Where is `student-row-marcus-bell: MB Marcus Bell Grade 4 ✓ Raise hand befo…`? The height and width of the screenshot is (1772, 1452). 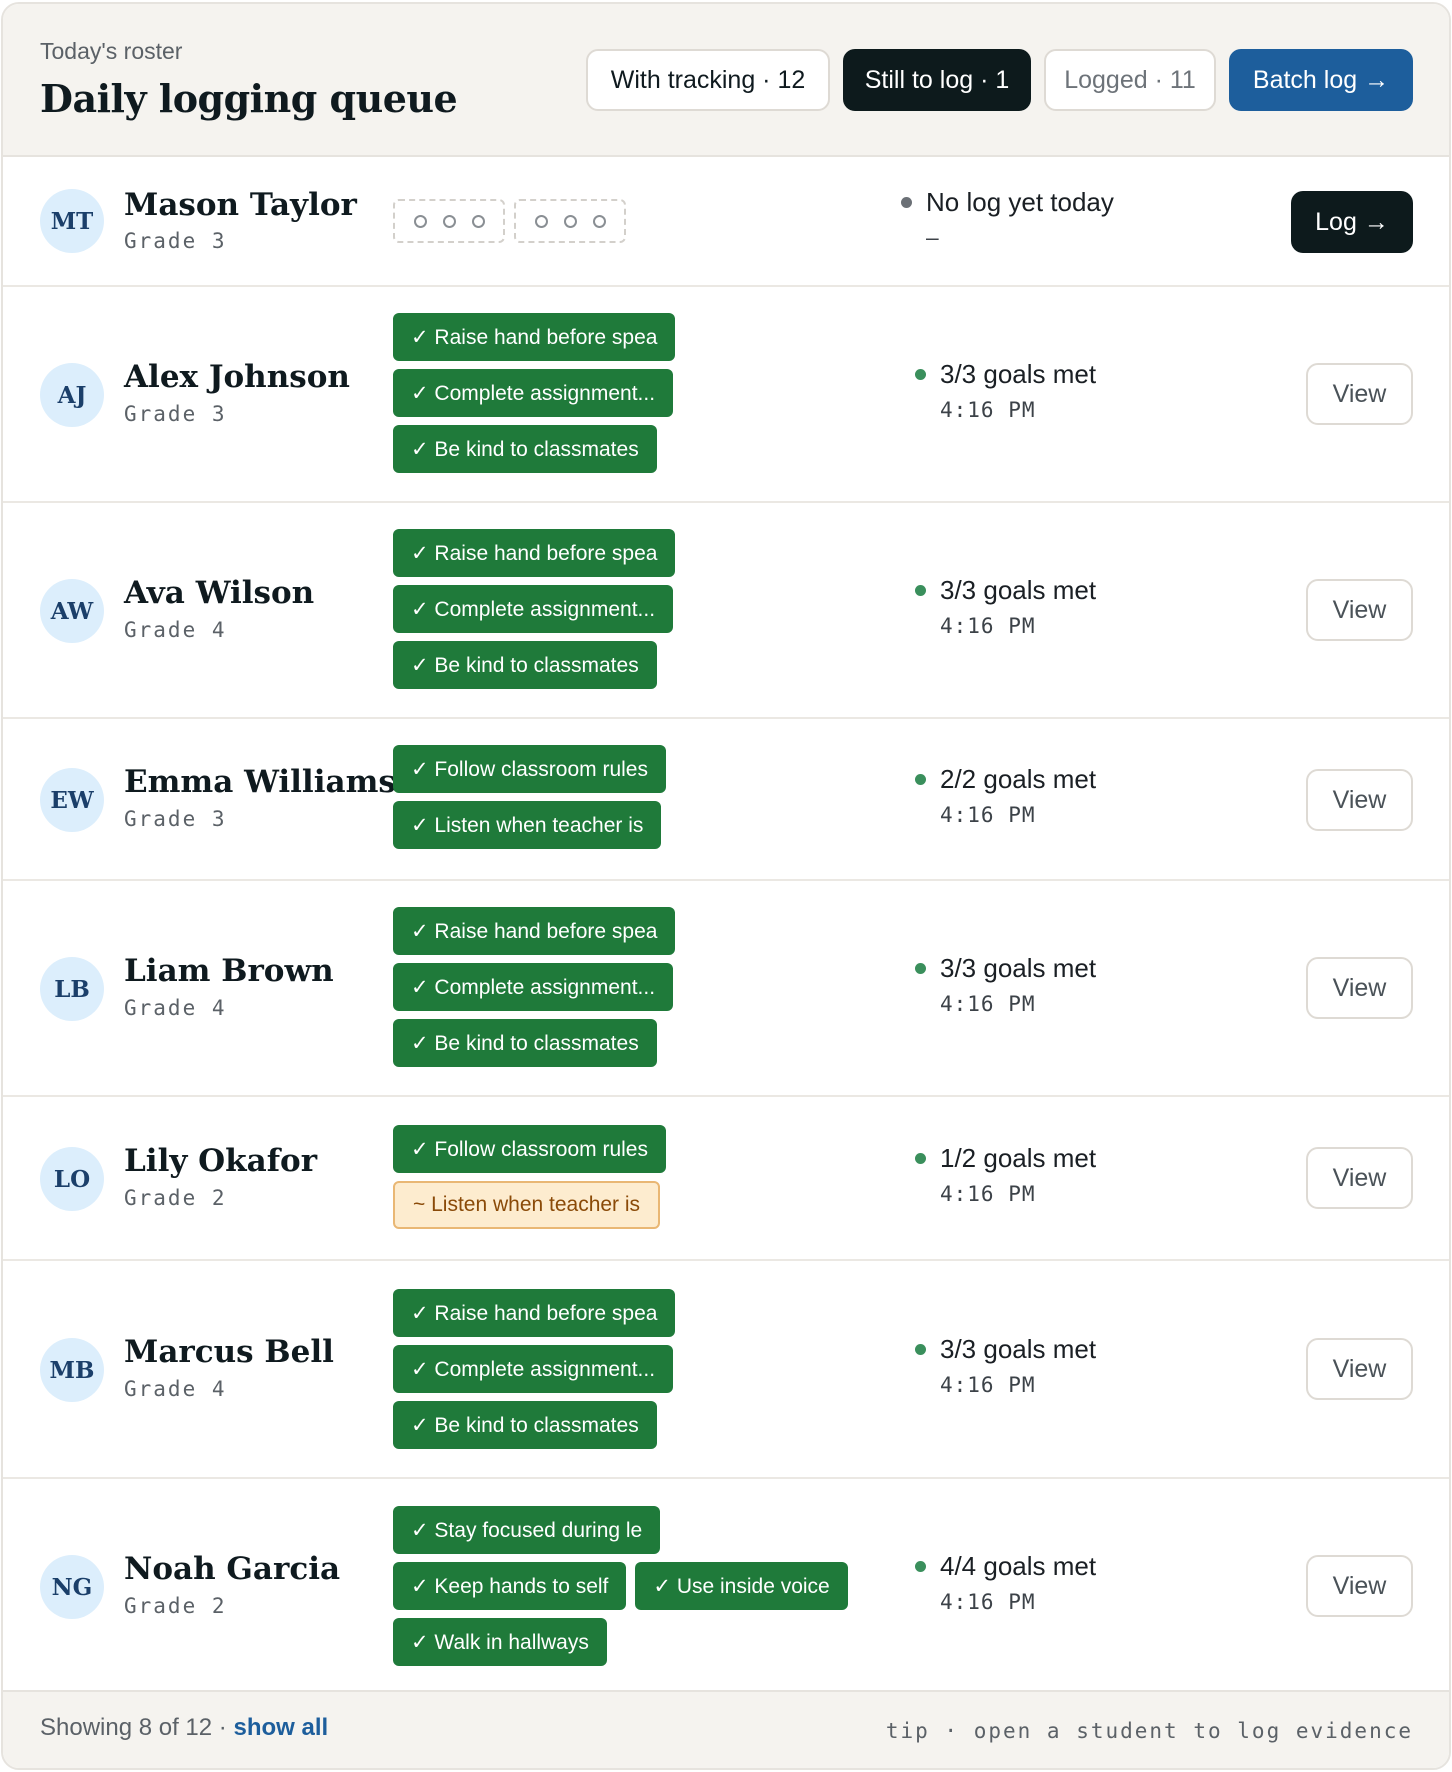 student-row-marcus-bell: MB Marcus Bell Grade 4 ✓ Raise hand befo… is located at coordinates (726, 1370).